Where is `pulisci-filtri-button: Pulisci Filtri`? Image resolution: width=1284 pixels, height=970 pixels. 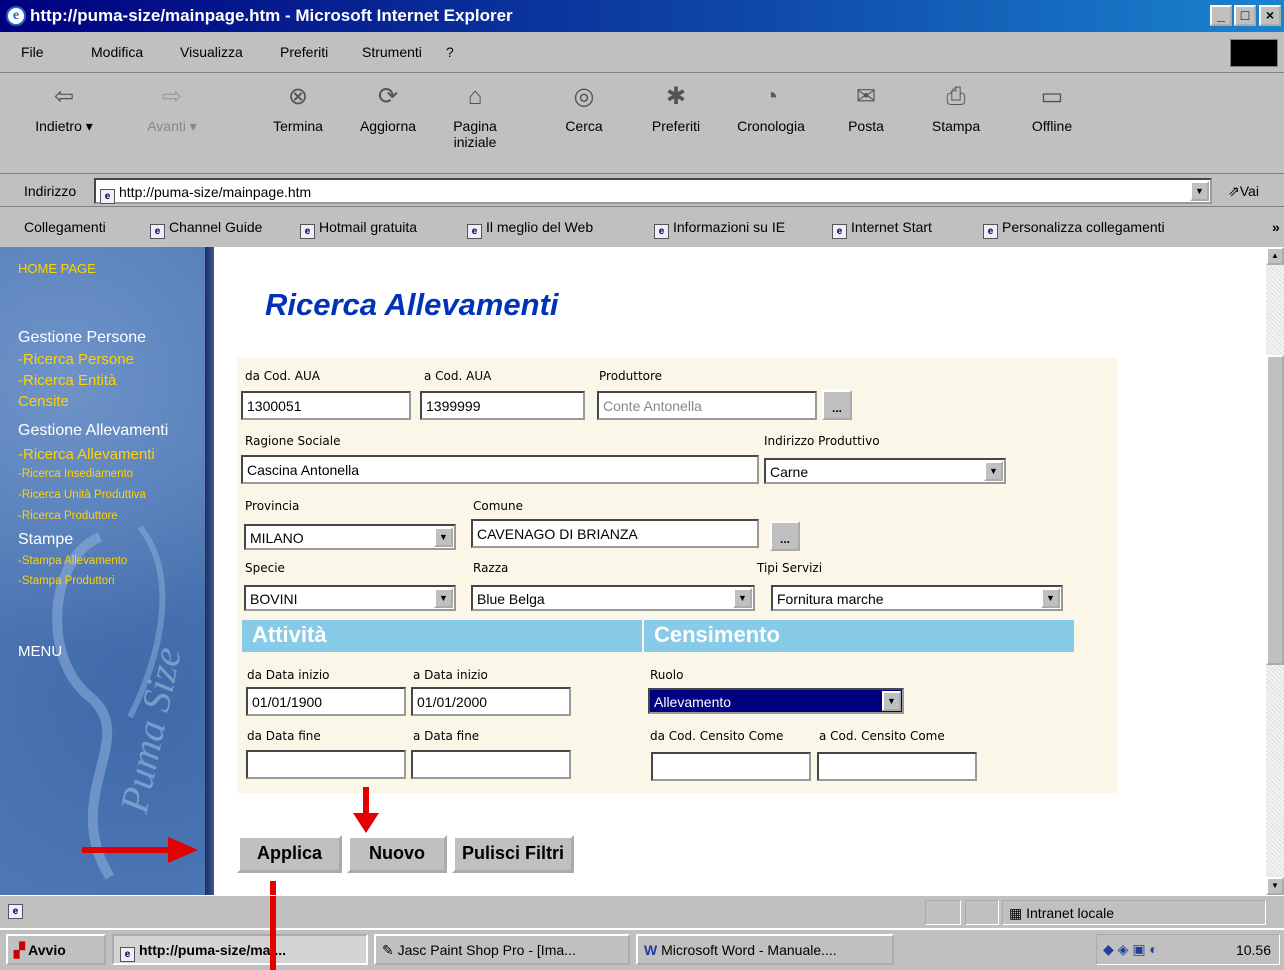 pulisci-filtri-button: Pulisci Filtri is located at coordinates (513, 854).